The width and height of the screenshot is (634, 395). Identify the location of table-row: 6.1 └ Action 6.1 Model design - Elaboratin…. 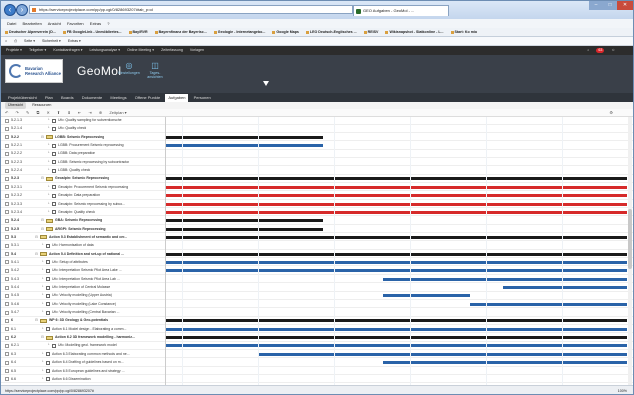
(317, 330).